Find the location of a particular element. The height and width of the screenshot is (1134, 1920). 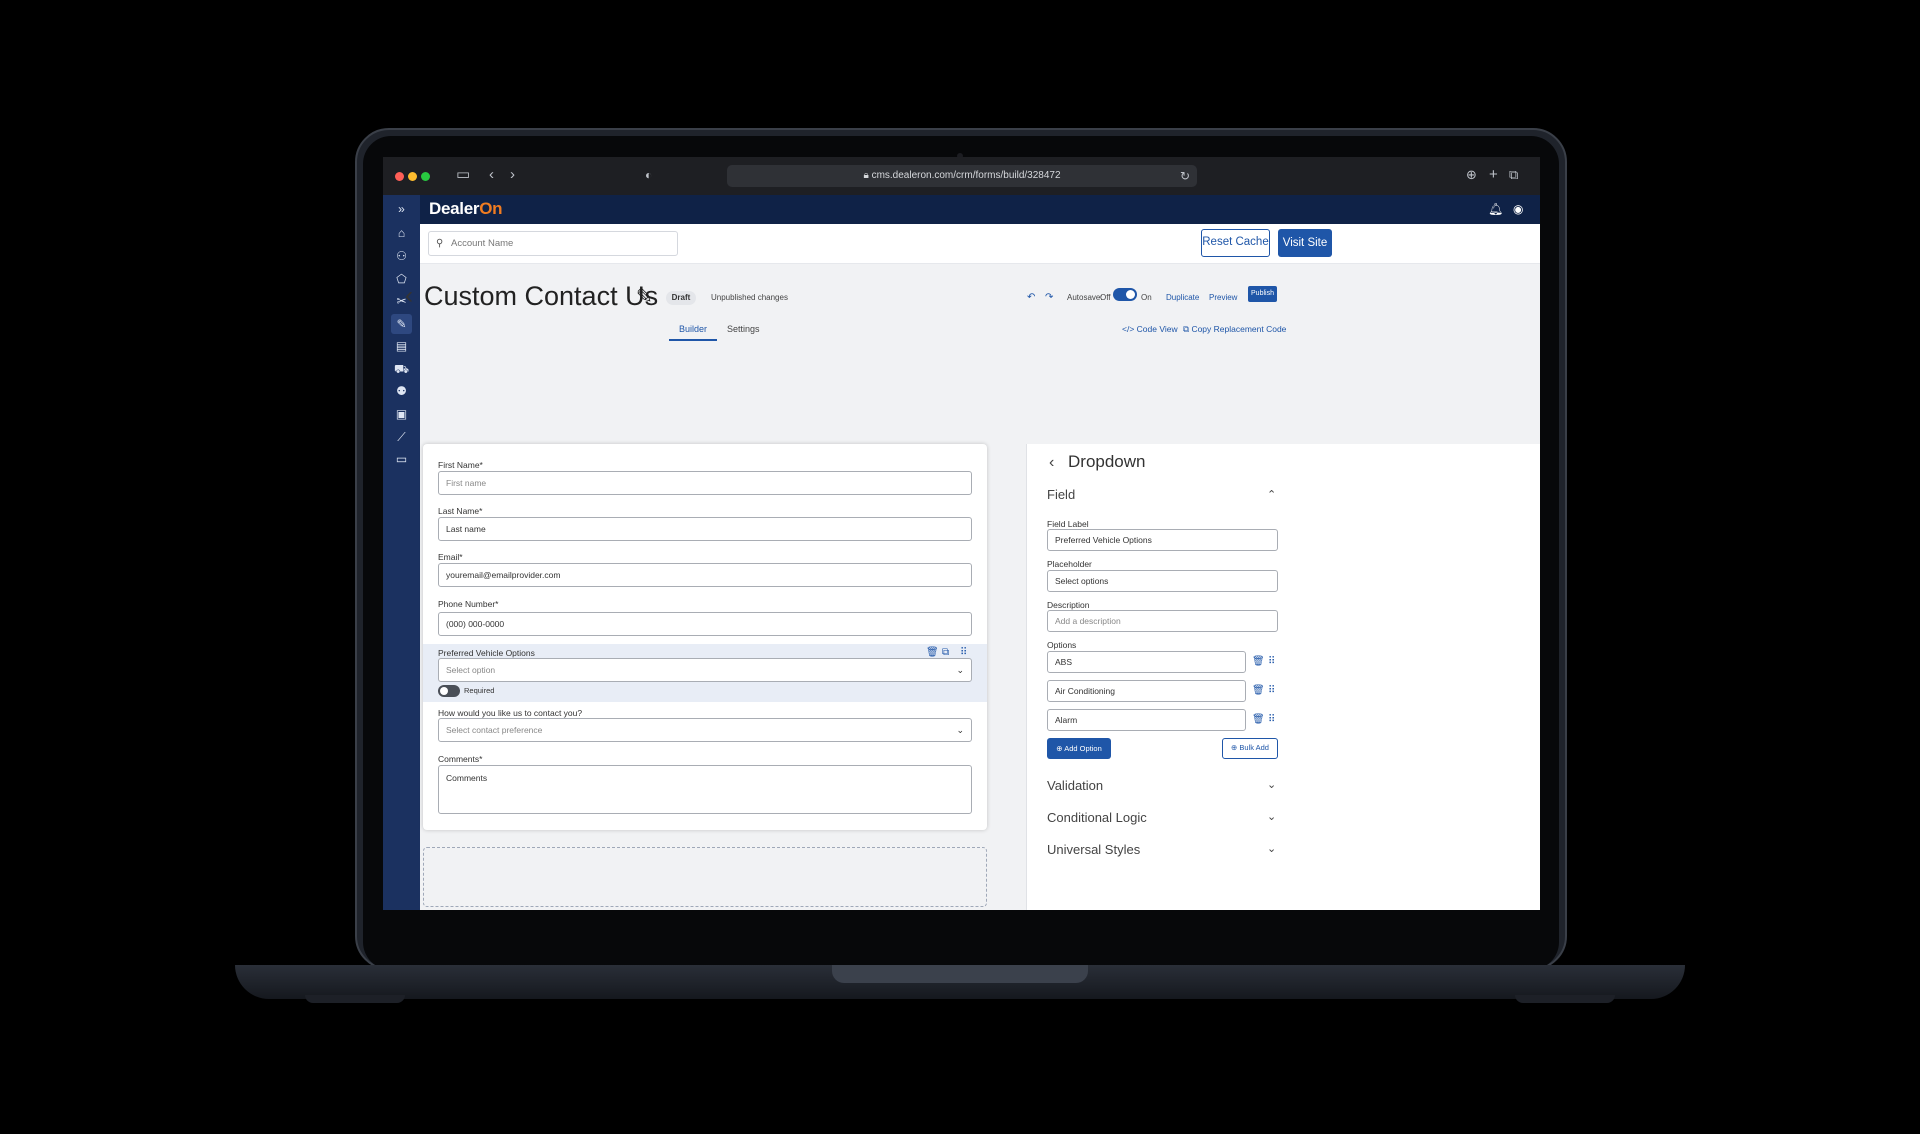

duplicate-field-icon: ⧉ is located at coordinates (945, 652).